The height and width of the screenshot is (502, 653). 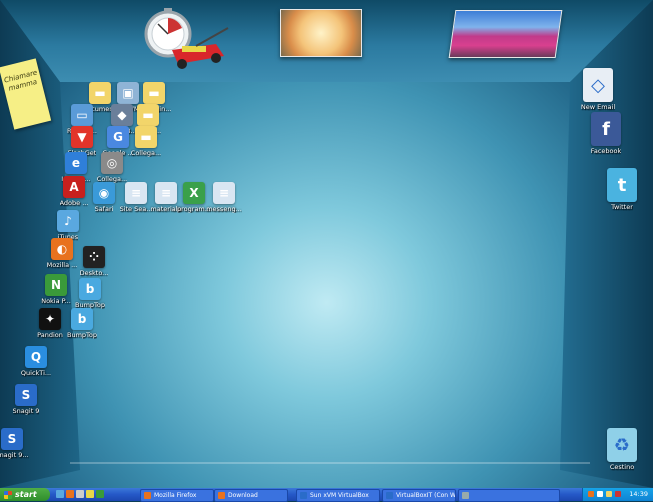 What do you see at coordinates (465, 495) in the screenshot?
I see `app-icon` at bounding box center [465, 495].